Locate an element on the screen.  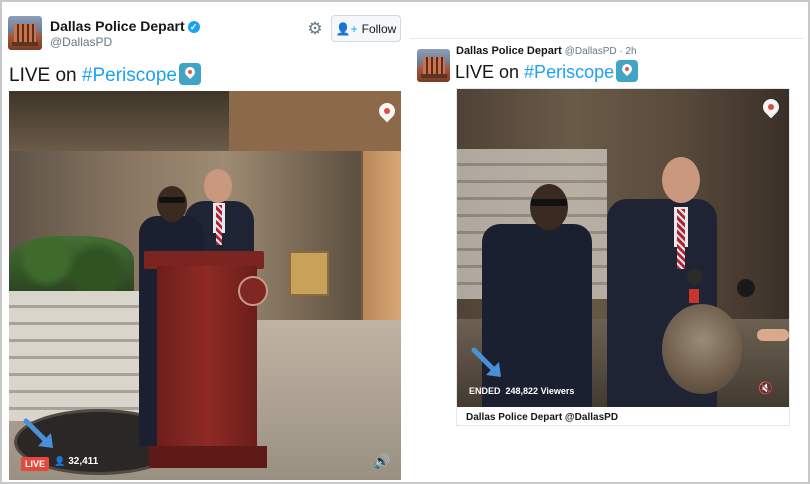
volume-icon: 🔊 is located at coordinates (381, 461).